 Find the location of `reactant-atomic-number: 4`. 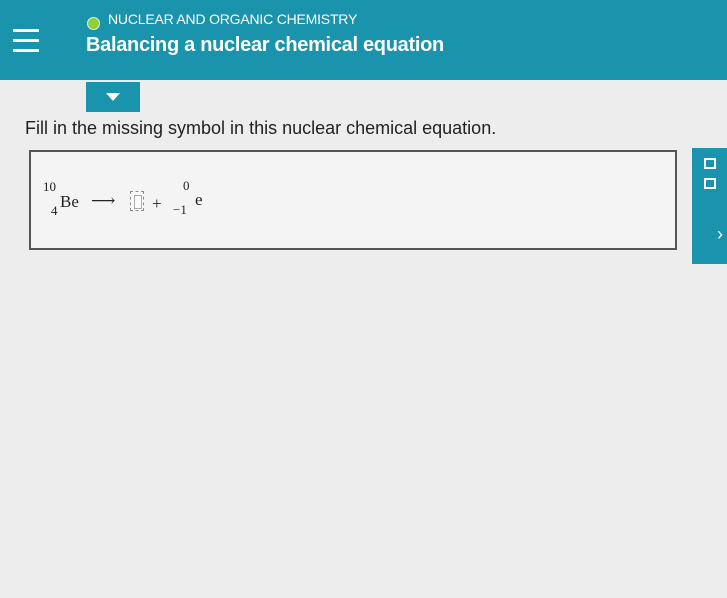

reactant-atomic-number: 4 is located at coordinates (54, 210).